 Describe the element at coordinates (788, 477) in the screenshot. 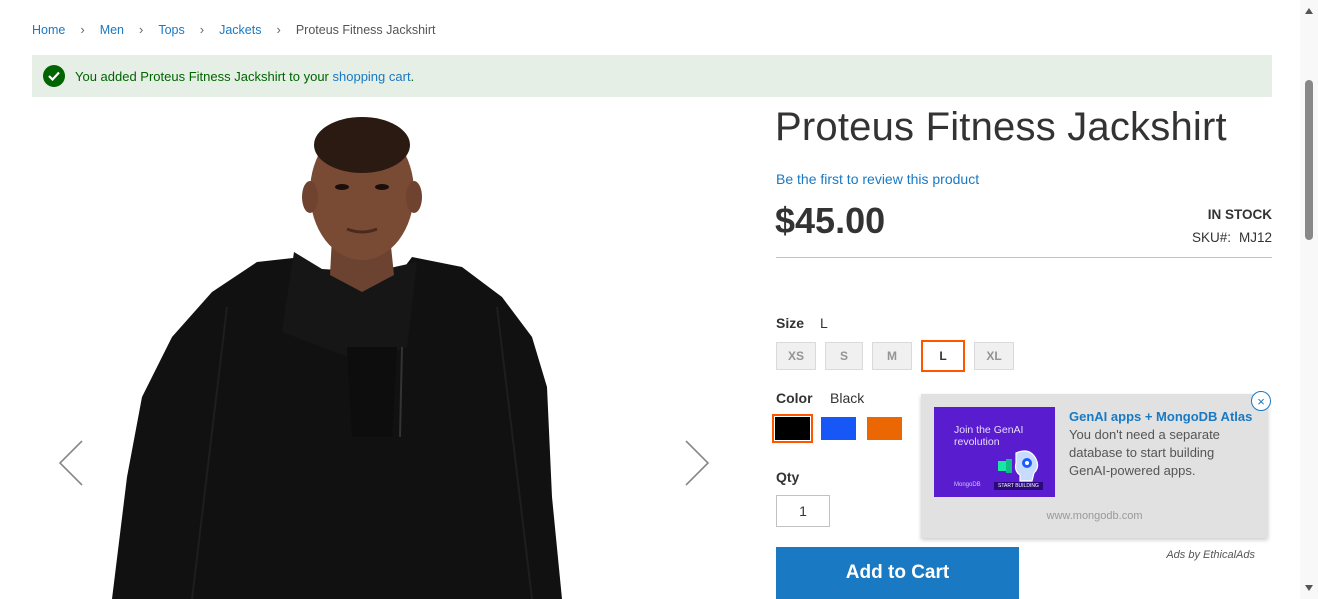

I see `qty-label: Qty` at that location.